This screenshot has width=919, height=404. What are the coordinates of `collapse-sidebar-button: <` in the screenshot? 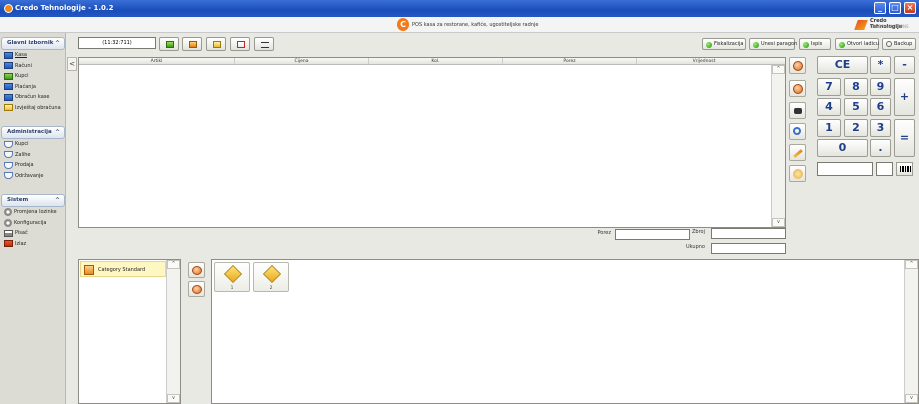 It's located at (72, 64).